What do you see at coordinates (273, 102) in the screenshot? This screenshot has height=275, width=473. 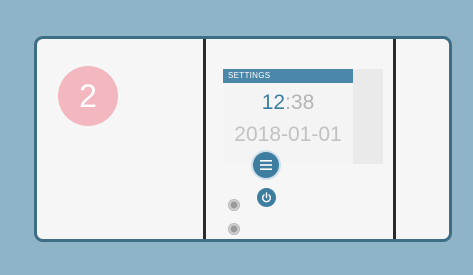 I see `time-hours: 12` at bounding box center [273, 102].